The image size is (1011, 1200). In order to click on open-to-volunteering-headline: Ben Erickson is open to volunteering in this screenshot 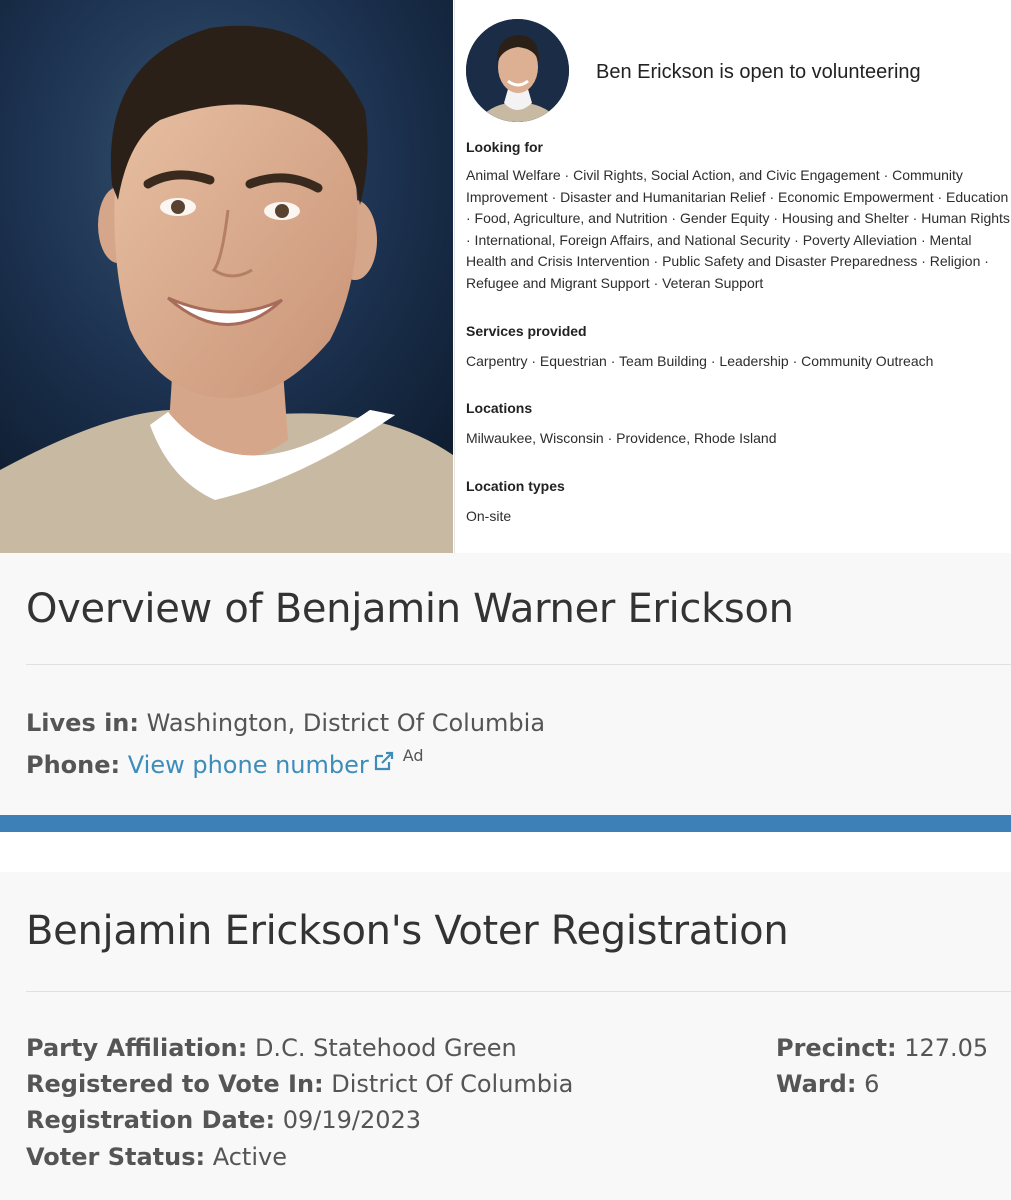, I will do `click(758, 72)`.